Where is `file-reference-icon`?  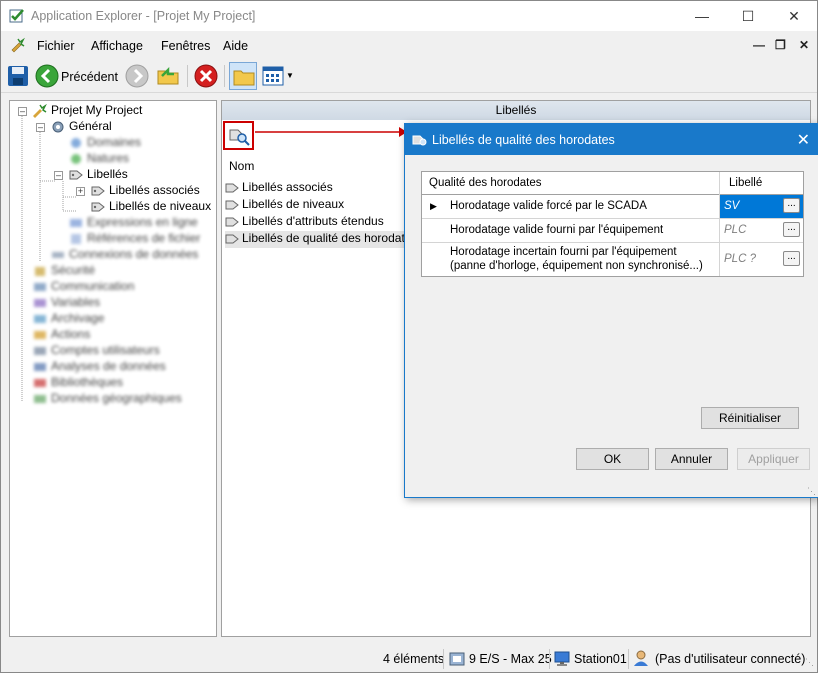
file-reference-icon is located at coordinates (76, 238).